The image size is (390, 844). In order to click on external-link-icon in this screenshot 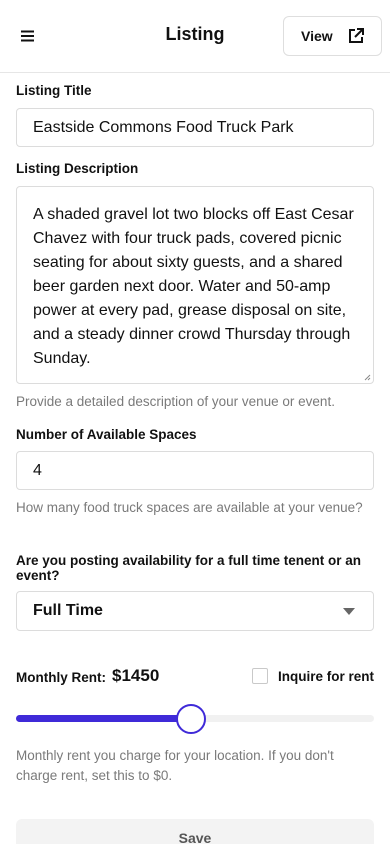, I will do `click(356, 35)`.